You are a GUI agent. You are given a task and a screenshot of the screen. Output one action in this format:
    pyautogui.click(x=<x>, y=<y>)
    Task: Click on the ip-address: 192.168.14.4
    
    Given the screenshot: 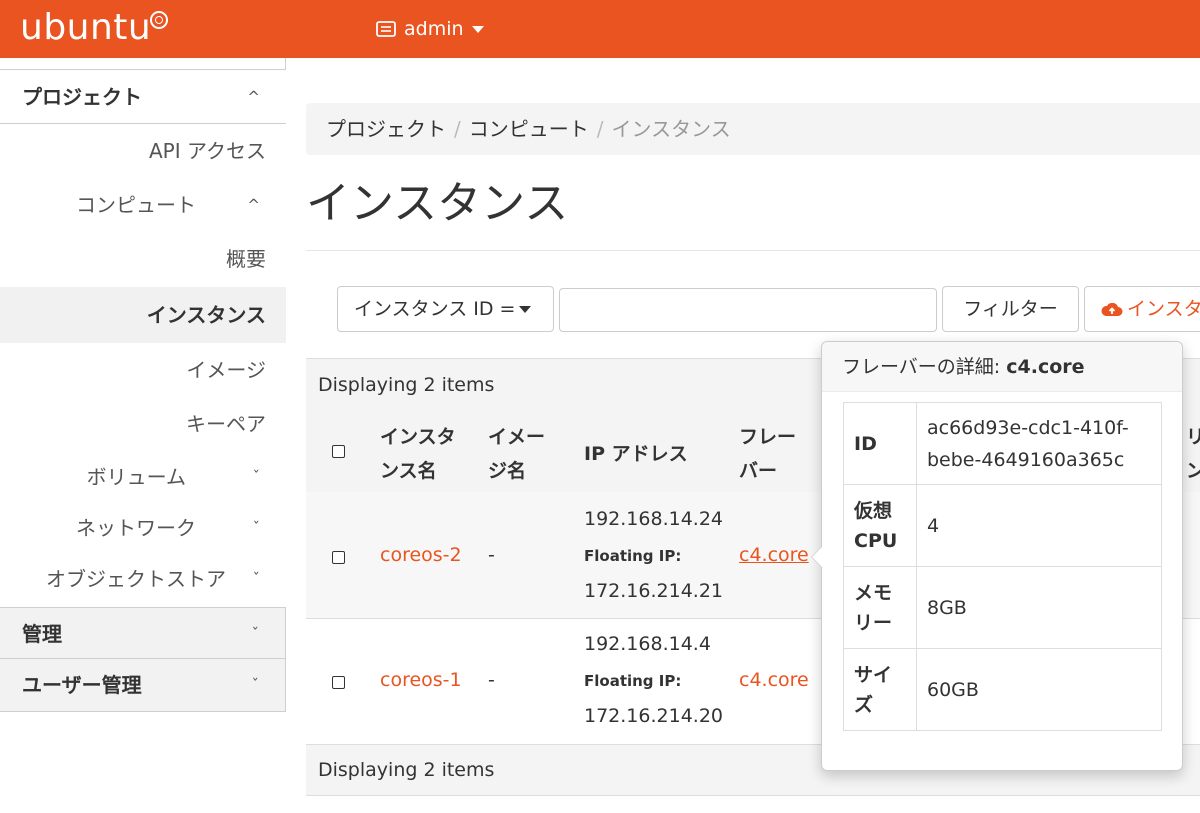 What is the action you would take?
    pyautogui.click(x=647, y=644)
    